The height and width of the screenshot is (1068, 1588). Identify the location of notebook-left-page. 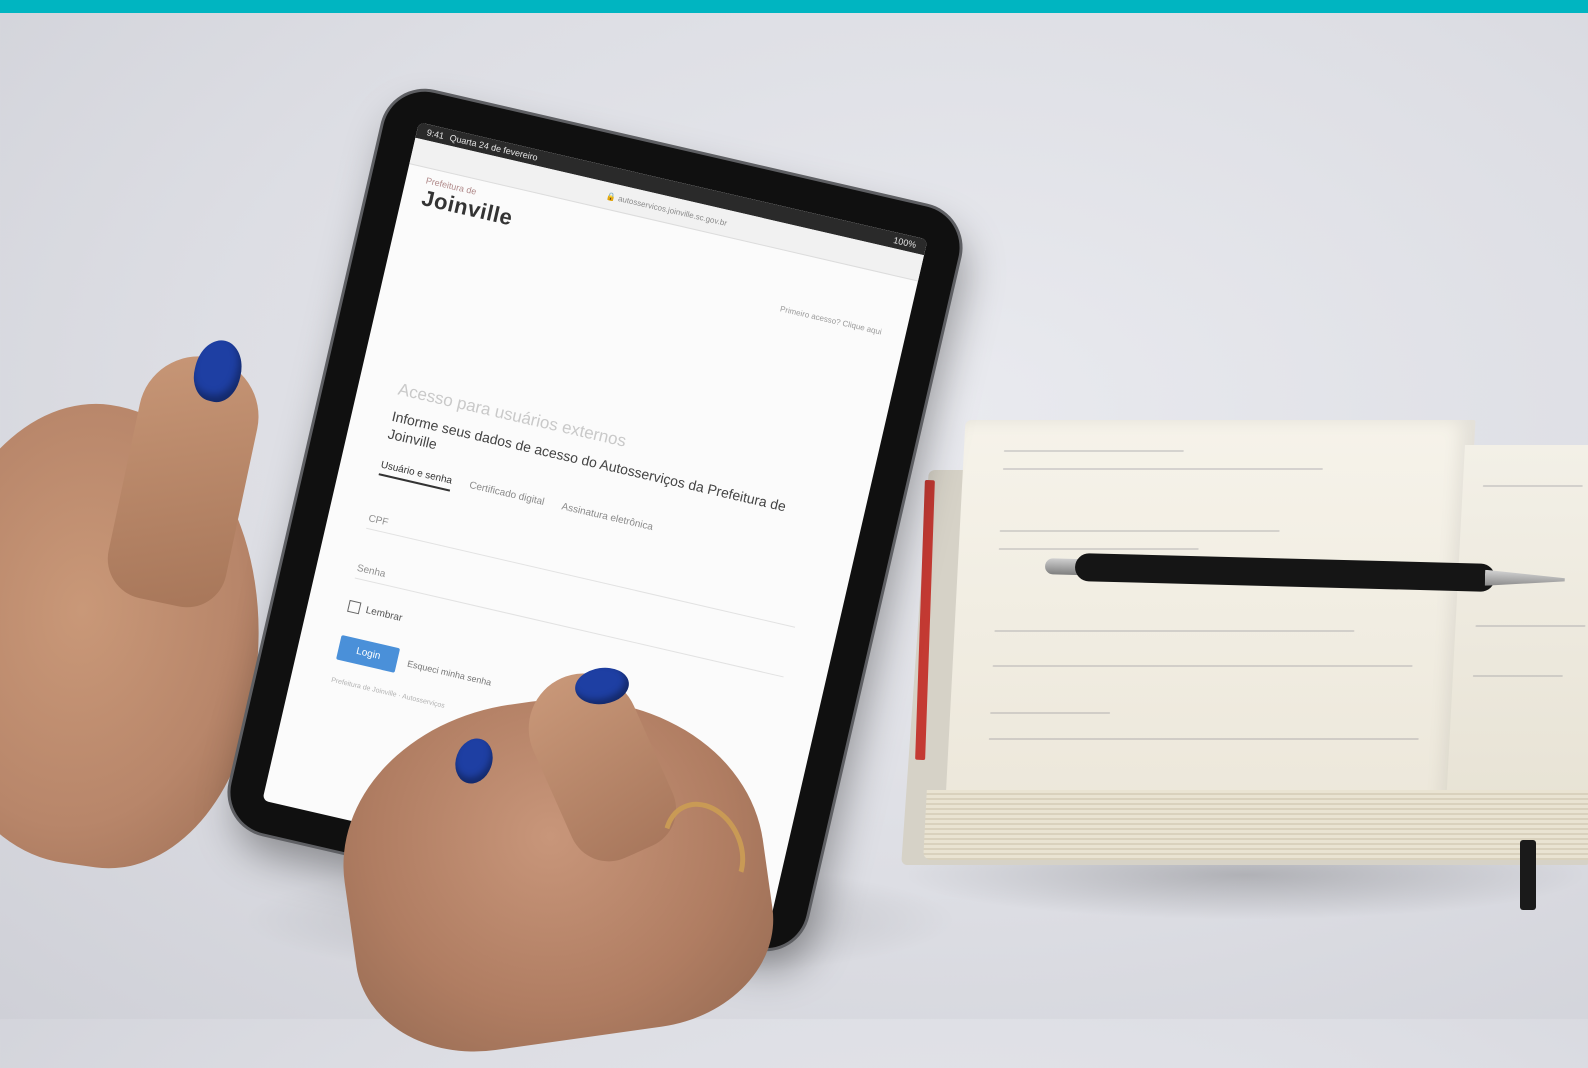
(1210, 620).